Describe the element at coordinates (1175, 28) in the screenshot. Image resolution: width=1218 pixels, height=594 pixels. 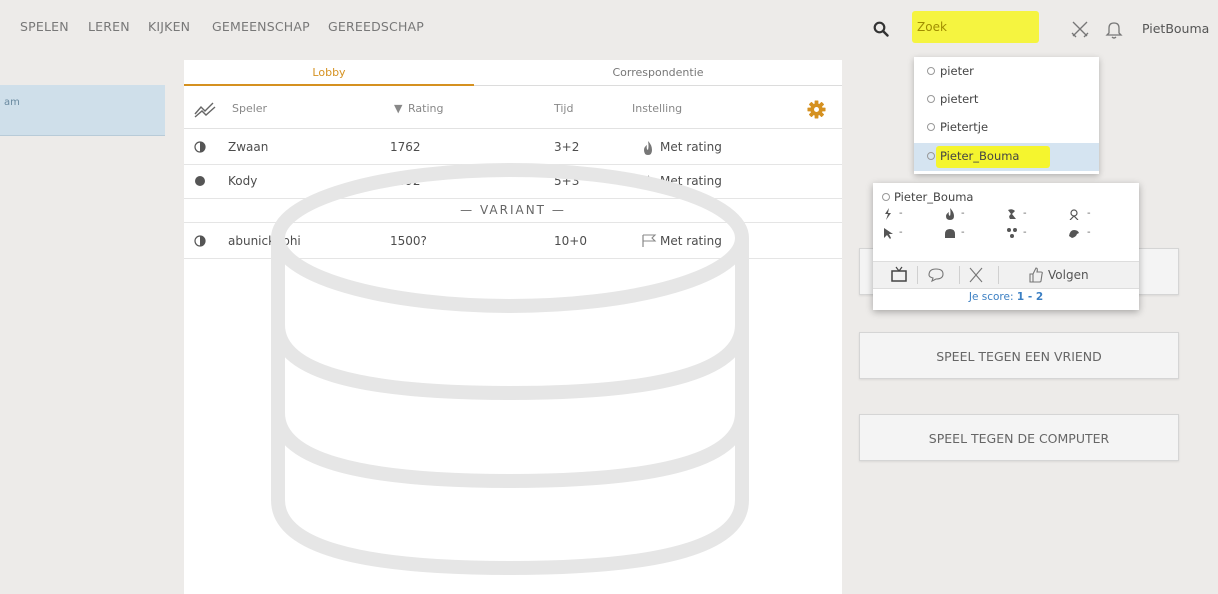
I see `username-link: PietBouma` at that location.